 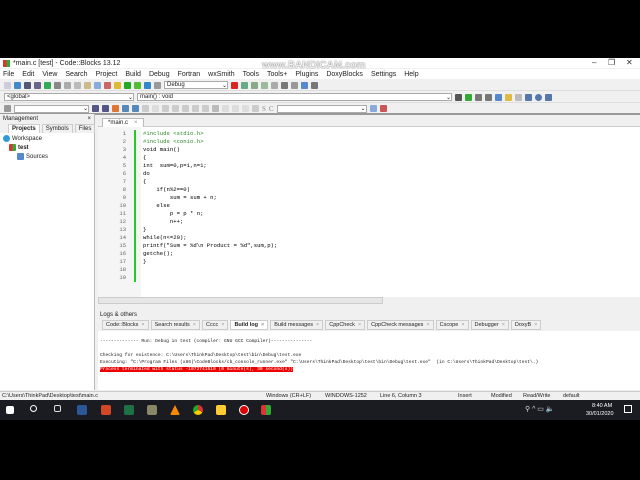 What do you see at coordinates (133, 74) in the screenshot?
I see `menu-build: Build` at bounding box center [133, 74].